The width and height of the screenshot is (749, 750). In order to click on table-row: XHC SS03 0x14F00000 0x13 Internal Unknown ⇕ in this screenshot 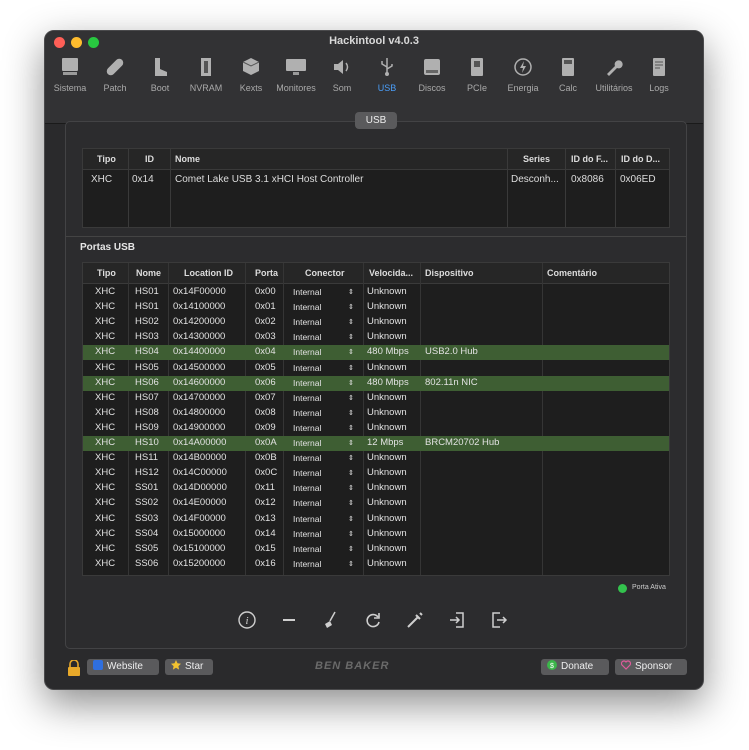, I will do `click(376, 519)`.